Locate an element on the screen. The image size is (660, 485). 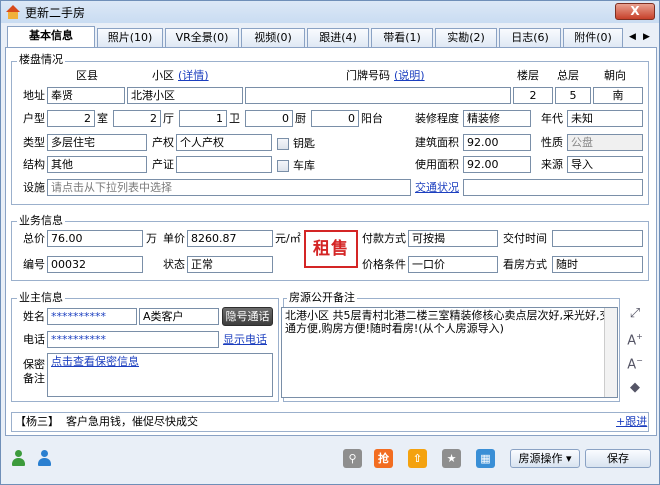
tab-vr: VR全景(0) is located at coordinates (202, 37).